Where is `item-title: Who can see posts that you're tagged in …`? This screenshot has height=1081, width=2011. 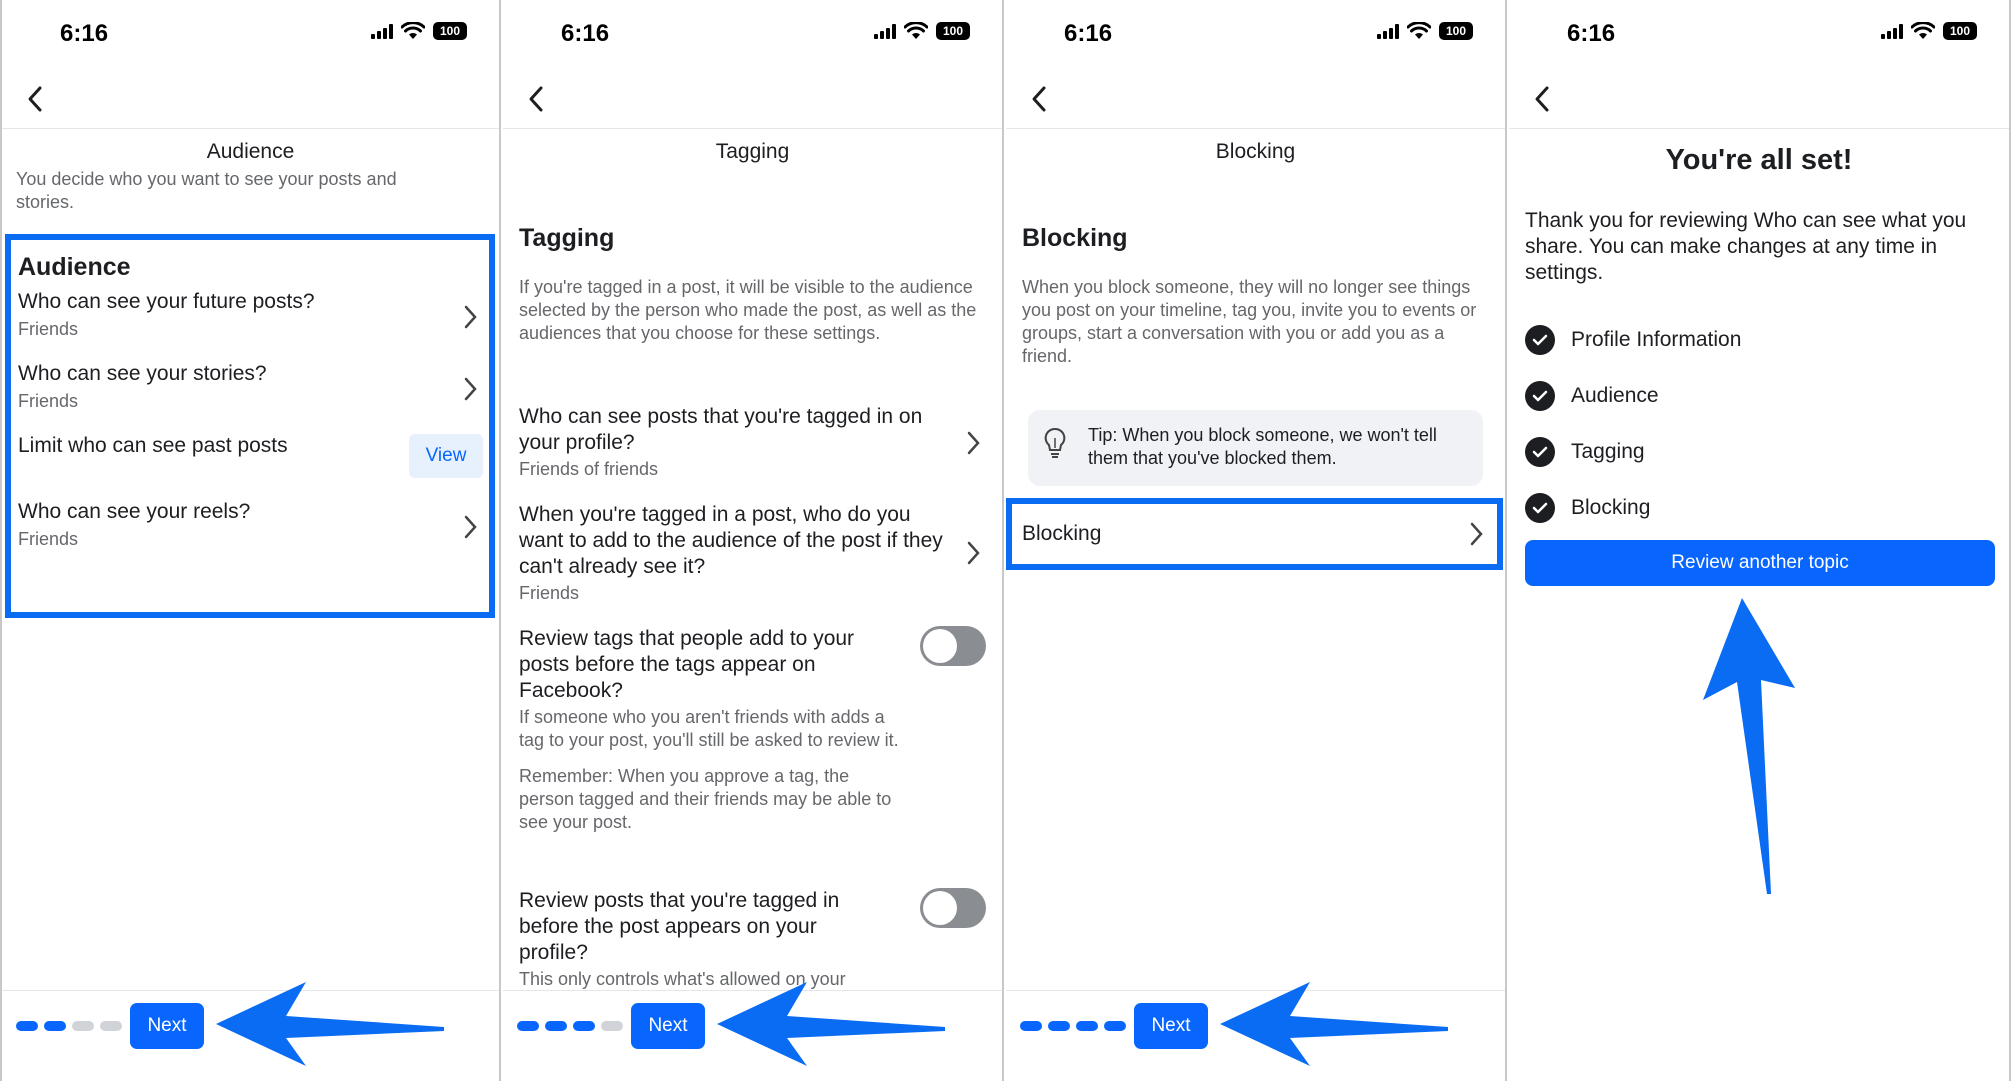 item-title: Who can see posts that you're tagged in … is located at coordinates (721, 429).